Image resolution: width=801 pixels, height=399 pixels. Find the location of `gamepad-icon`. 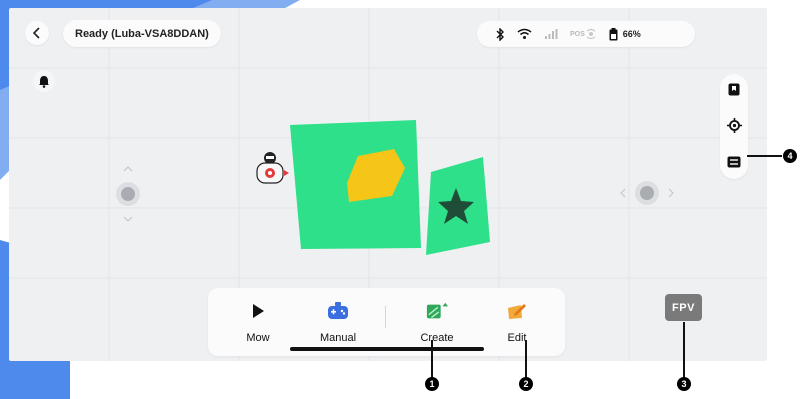

gamepad-icon is located at coordinates (338, 311).